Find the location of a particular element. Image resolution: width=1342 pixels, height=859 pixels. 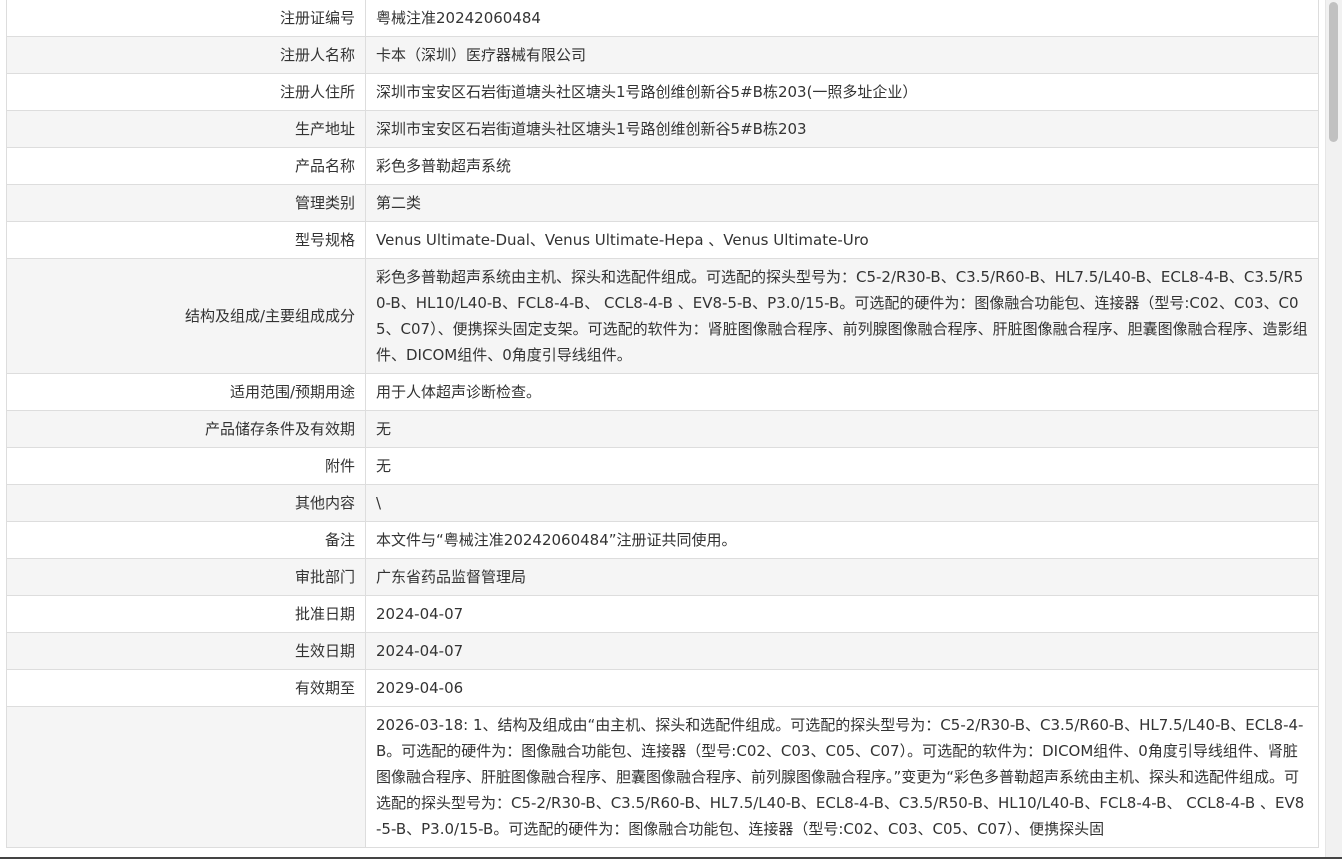

row-label: 注册人住所 is located at coordinates (186, 92).